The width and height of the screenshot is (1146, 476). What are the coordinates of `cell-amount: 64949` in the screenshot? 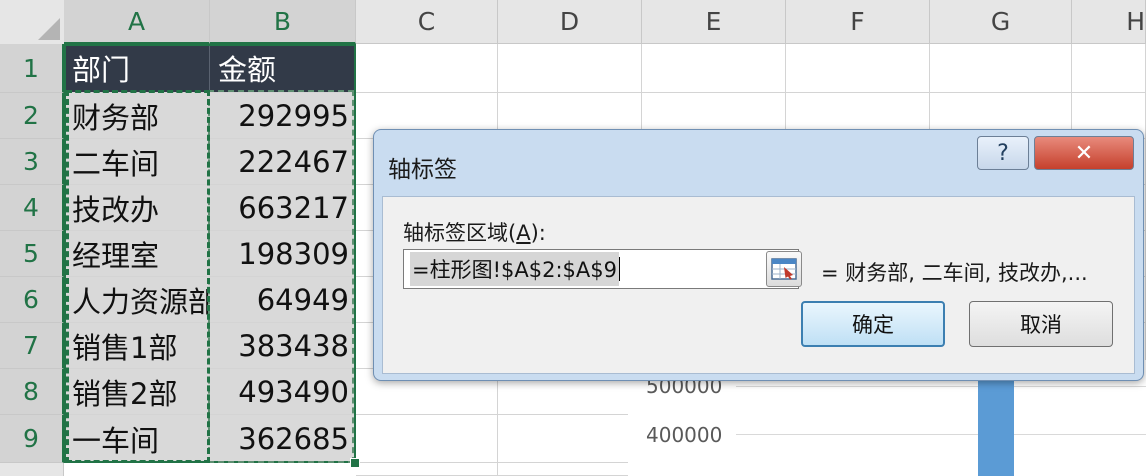 It's located at (283, 300).